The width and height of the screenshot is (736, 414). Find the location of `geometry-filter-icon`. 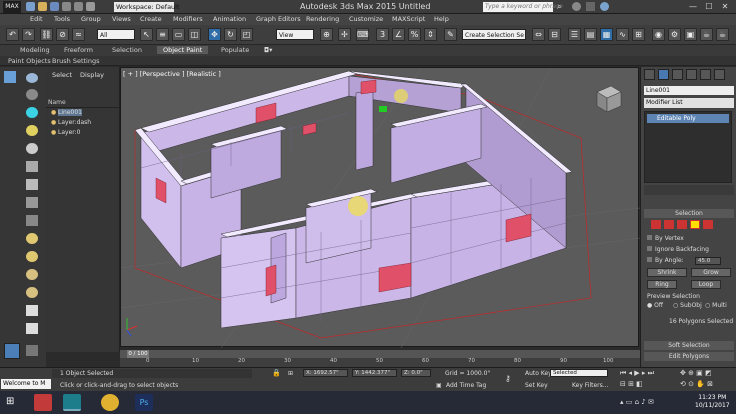

geometry-filter-icon is located at coordinates (32, 94).